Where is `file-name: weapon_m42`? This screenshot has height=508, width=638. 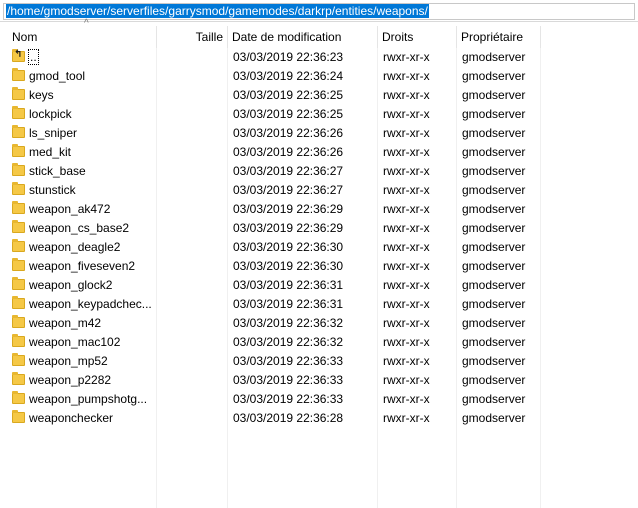
file-name: weapon_m42 is located at coordinates (65, 323).